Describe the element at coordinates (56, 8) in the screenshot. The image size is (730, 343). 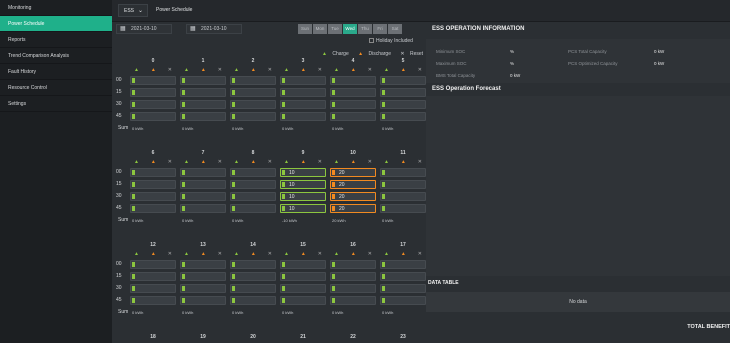
I see `sidebar-item-monitoring: Monitoring` at that location.